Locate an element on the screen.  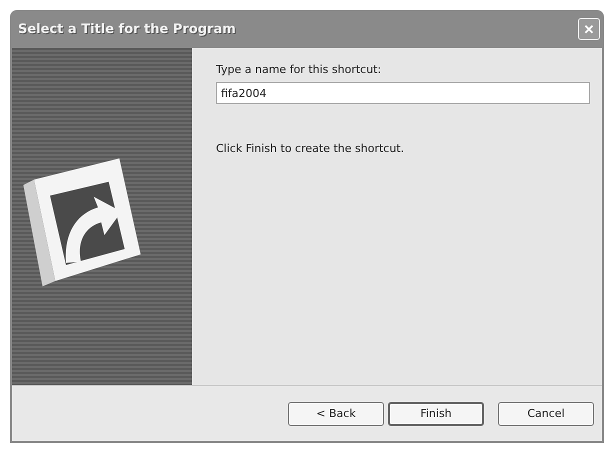
prompt-label: Type a name for this shortcut: is located at coordinates (299, 69).